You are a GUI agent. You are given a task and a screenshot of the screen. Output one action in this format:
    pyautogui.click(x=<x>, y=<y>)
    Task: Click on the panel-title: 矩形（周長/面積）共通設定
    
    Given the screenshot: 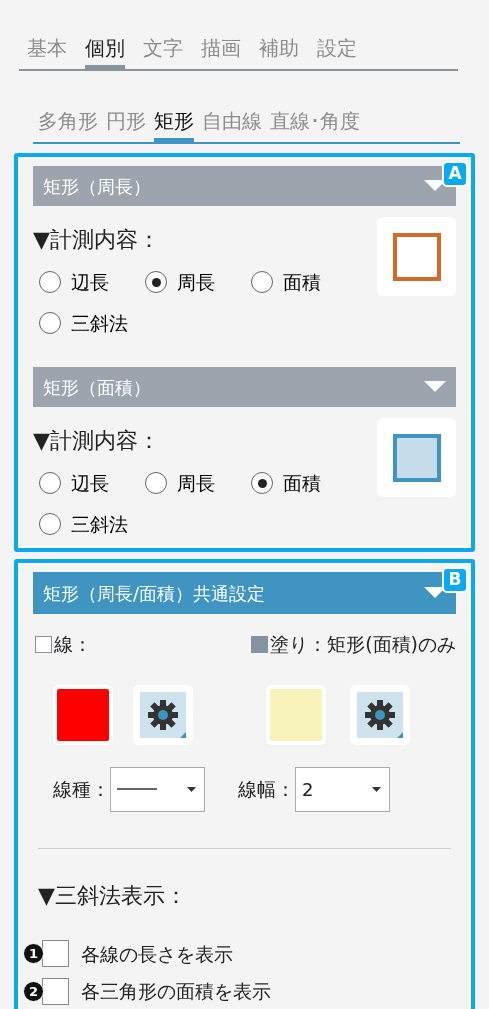 What is the action you would take?
    pyautogui.click(x=154, y=593)
    